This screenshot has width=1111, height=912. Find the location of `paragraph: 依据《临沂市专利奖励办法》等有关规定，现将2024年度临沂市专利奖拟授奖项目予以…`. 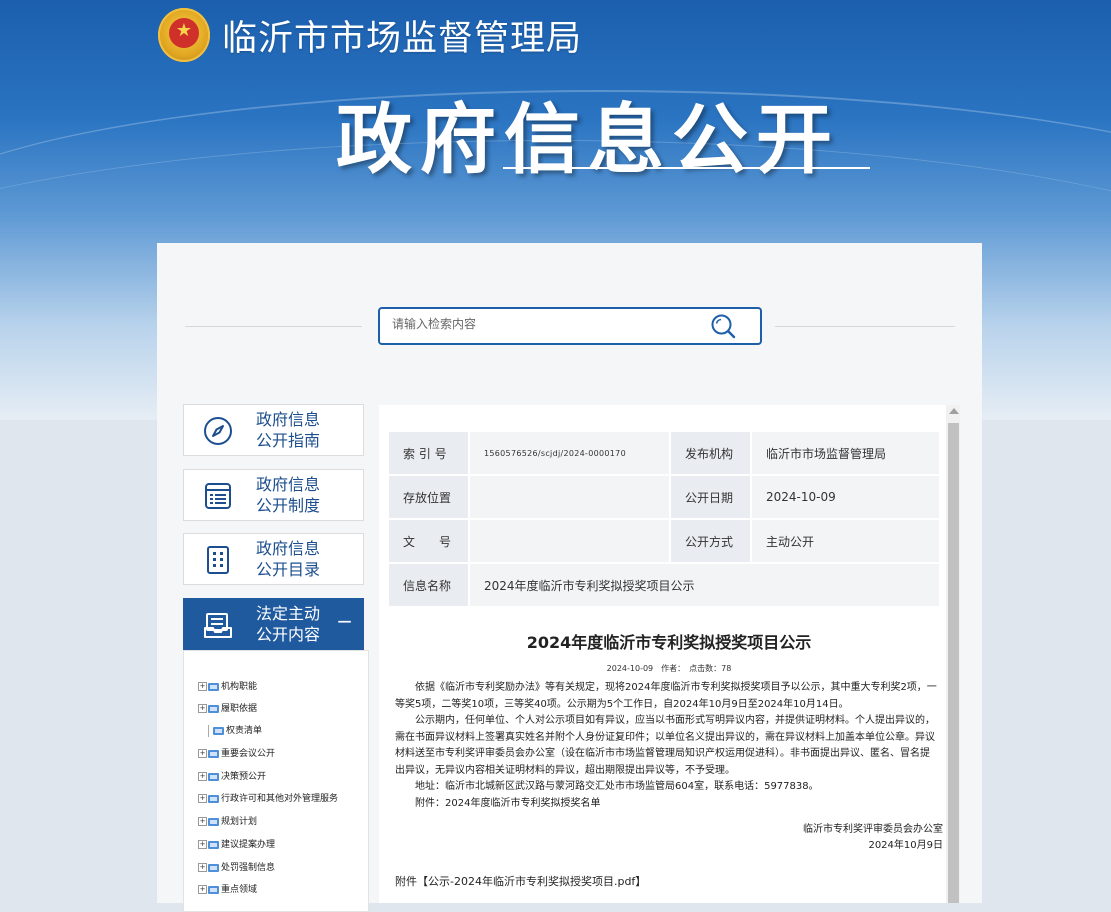

paragraph: 依据《临沂市专利奖励办法》等有关规定，现将2024年度临沂市专利奖拟授奖项目予以… is located at coordinates (666, 696).